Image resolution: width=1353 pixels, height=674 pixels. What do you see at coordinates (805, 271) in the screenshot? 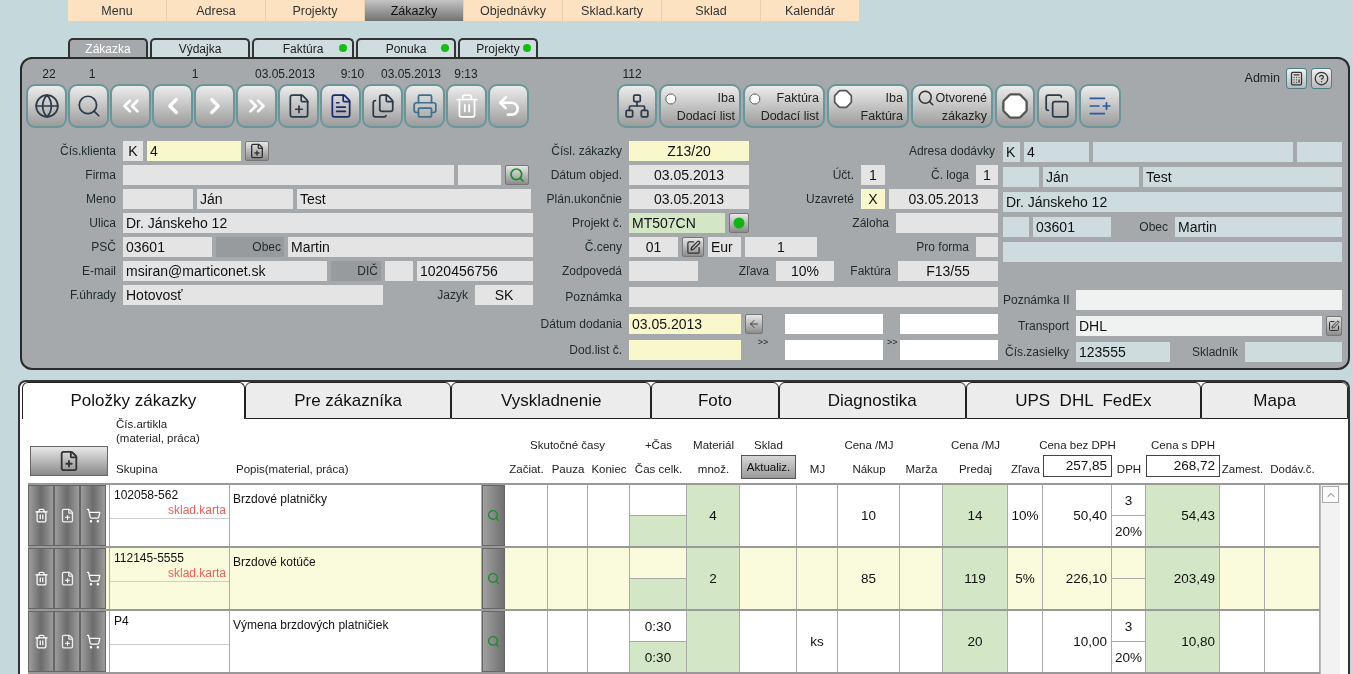
I see `discount-field: 10%` at bounding box center [805, 271].